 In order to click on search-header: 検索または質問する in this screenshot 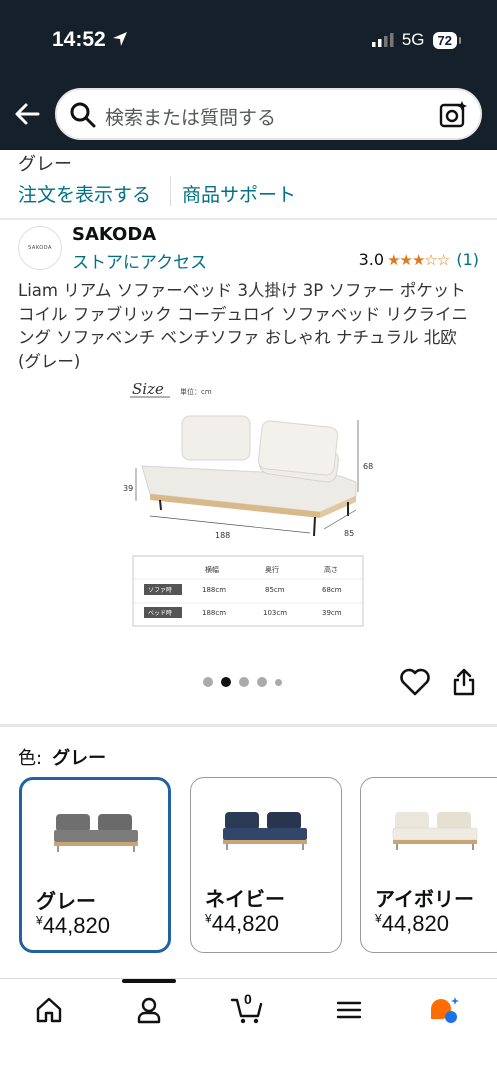, I will do `click(248, 115)`.